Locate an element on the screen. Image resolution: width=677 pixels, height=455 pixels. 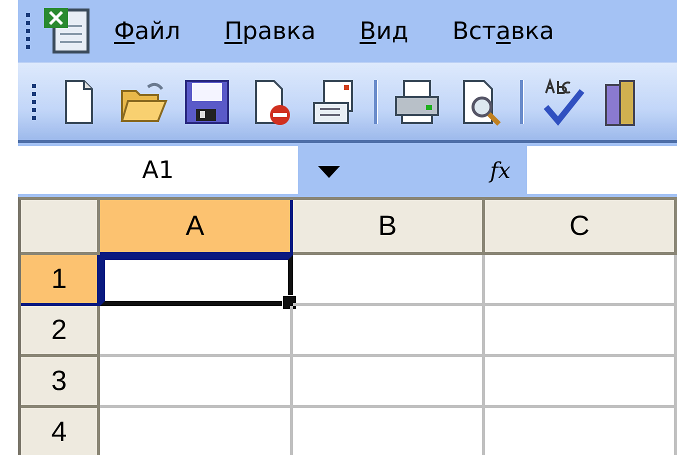
name-box: A1 is located at coordinates (158, 170).